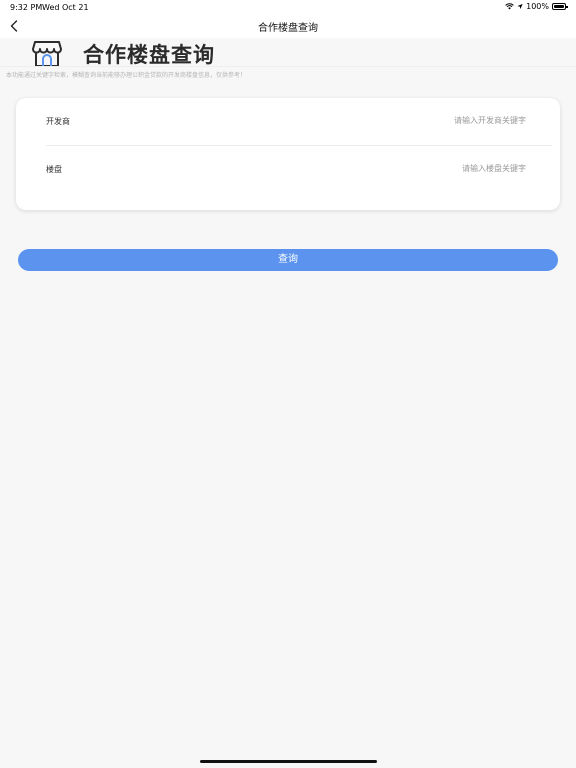  What do you see at coordinates (509, 6) in the screenshot?
I see `wifi-icon` at bounding box center [509, 6].